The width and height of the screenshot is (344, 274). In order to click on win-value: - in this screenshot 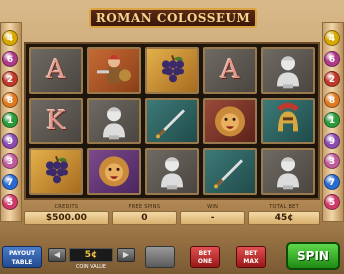, I will do `click(213, 218)`.